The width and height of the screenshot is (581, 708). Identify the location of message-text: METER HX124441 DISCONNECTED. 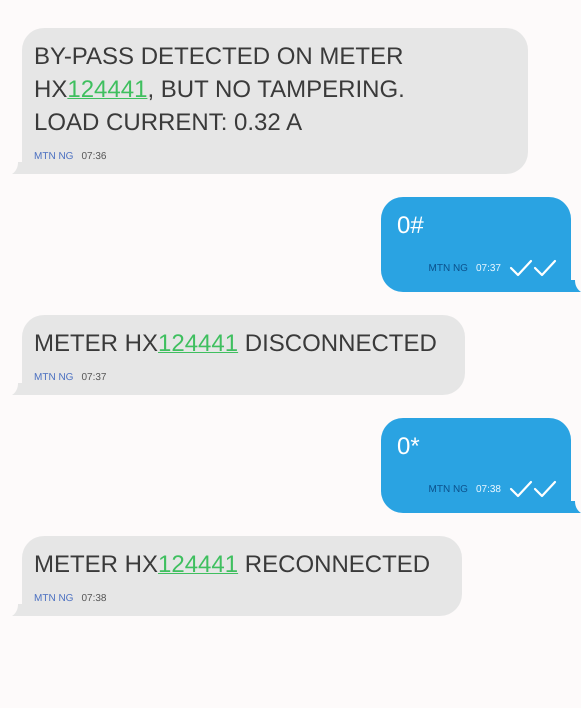
(236, 344).